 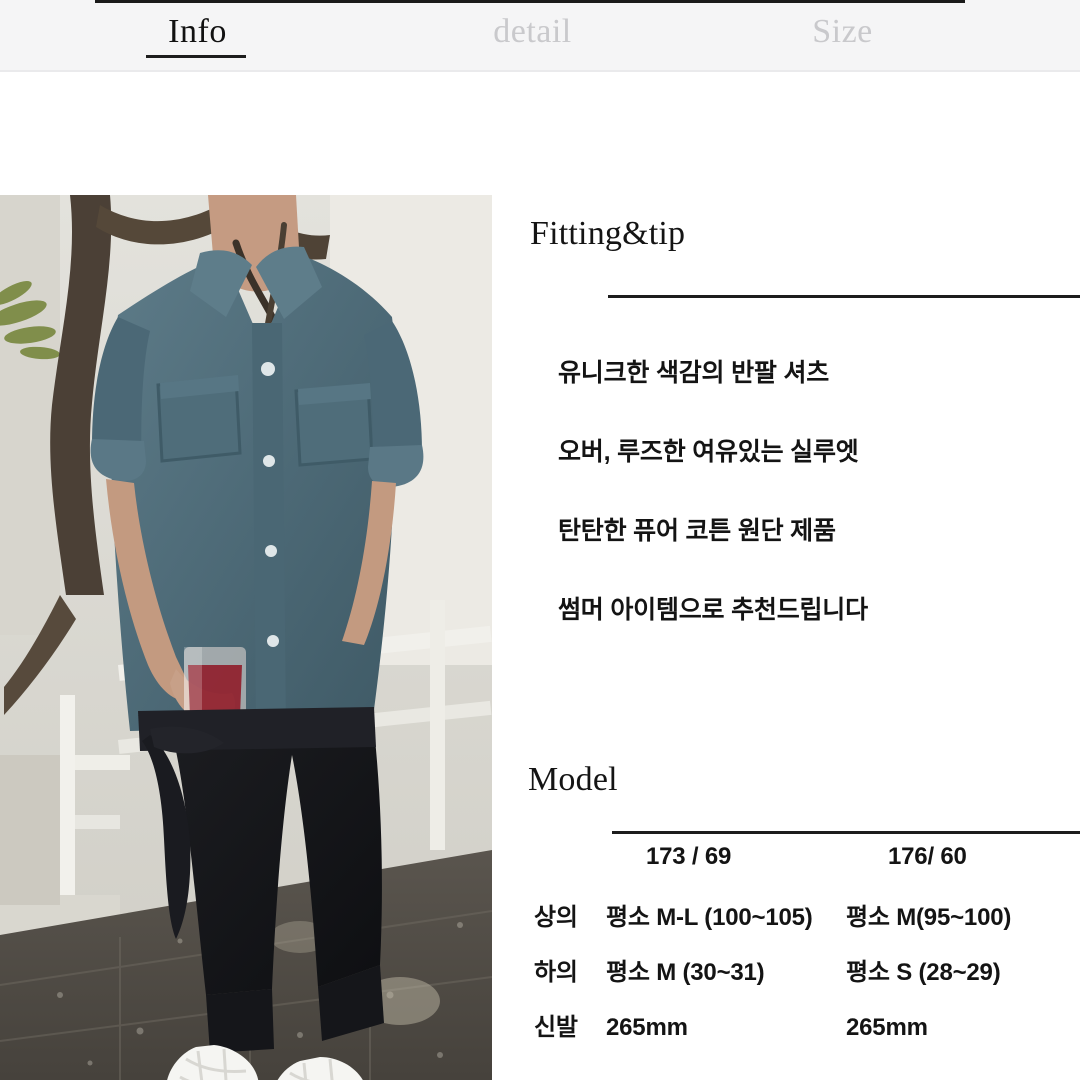 I want to click on tab-size-label: Size, so click(x=842, y=31).